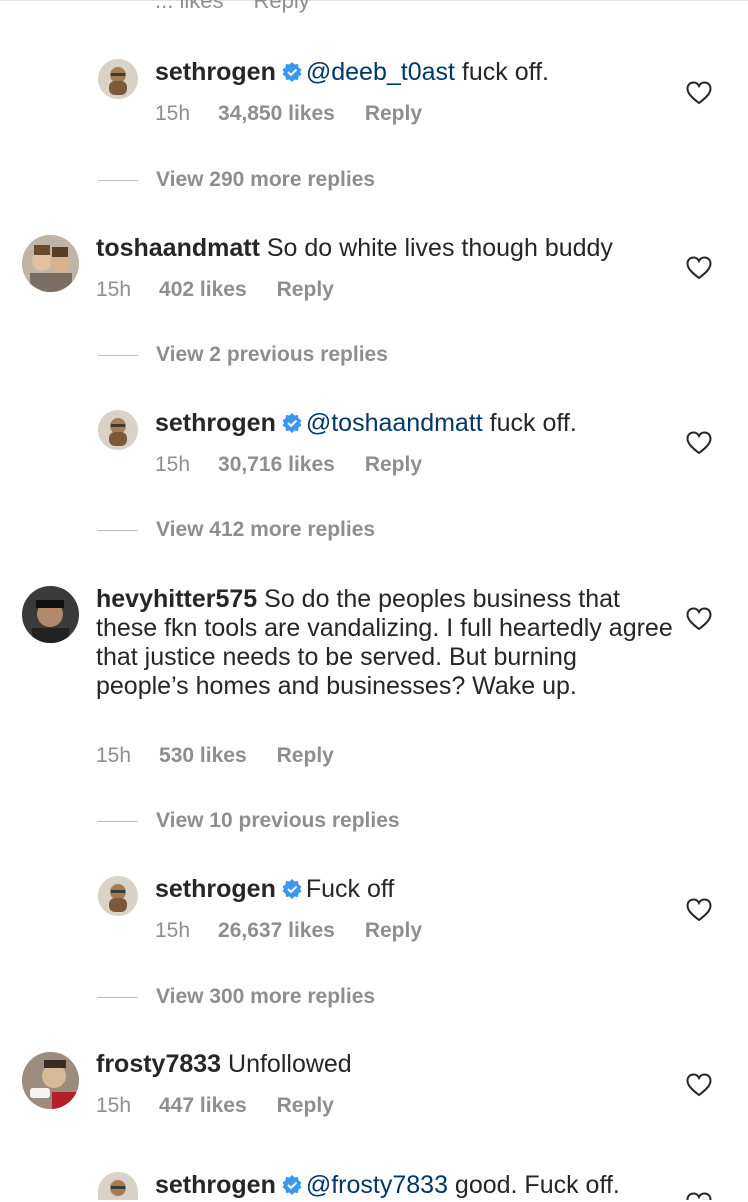 The height and width of the screenshot is (1202, 748). What do you see at coordinates (276, 465) in the screenshot?
I see `likes-count: 30,716 likes` at bounding box center [276, 465].